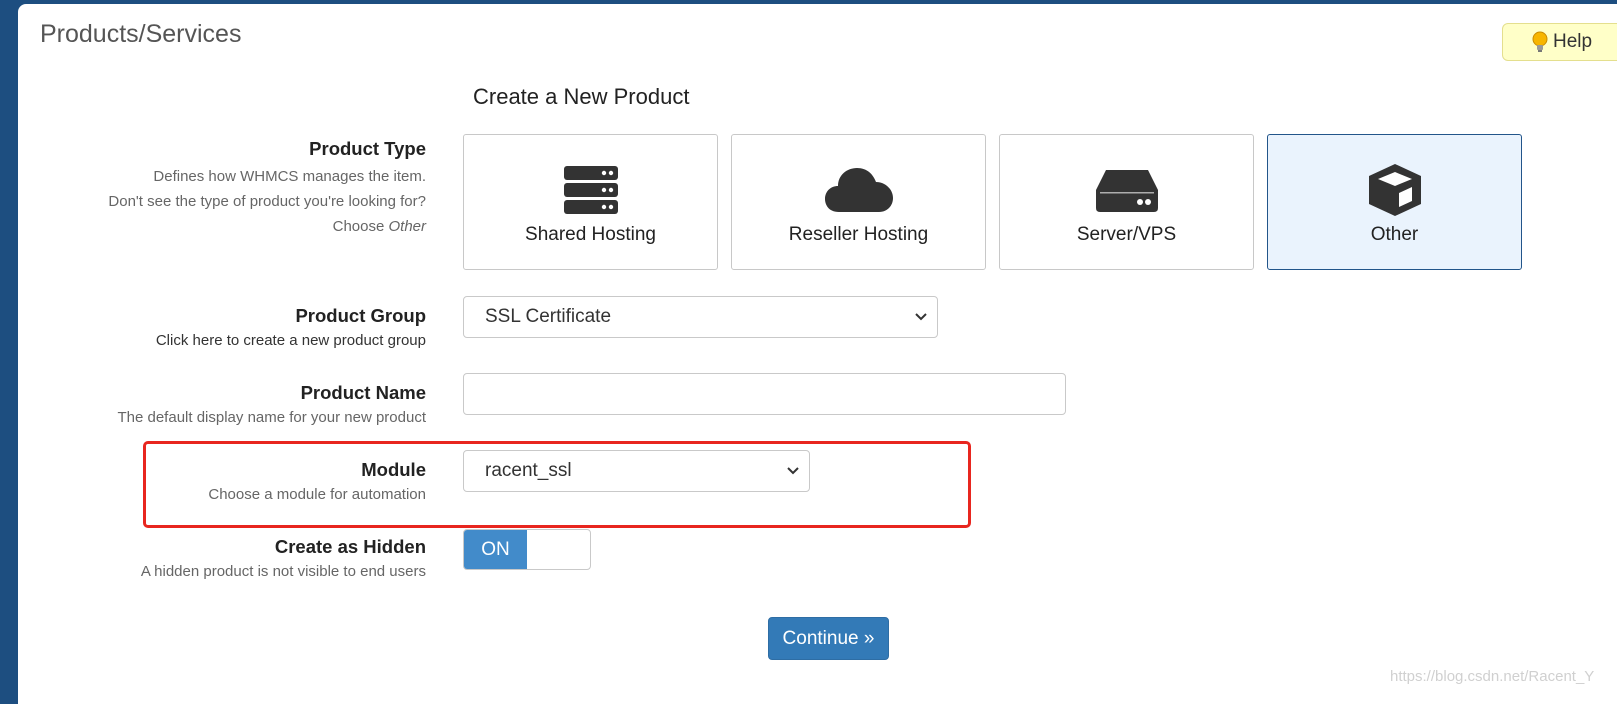 This screenshot has height=704, width=1617. What do you see at coordinates (548, 316) in the screenshot?
I see `product-group-value: SSL Certificate` at bounding box center [548, 316].